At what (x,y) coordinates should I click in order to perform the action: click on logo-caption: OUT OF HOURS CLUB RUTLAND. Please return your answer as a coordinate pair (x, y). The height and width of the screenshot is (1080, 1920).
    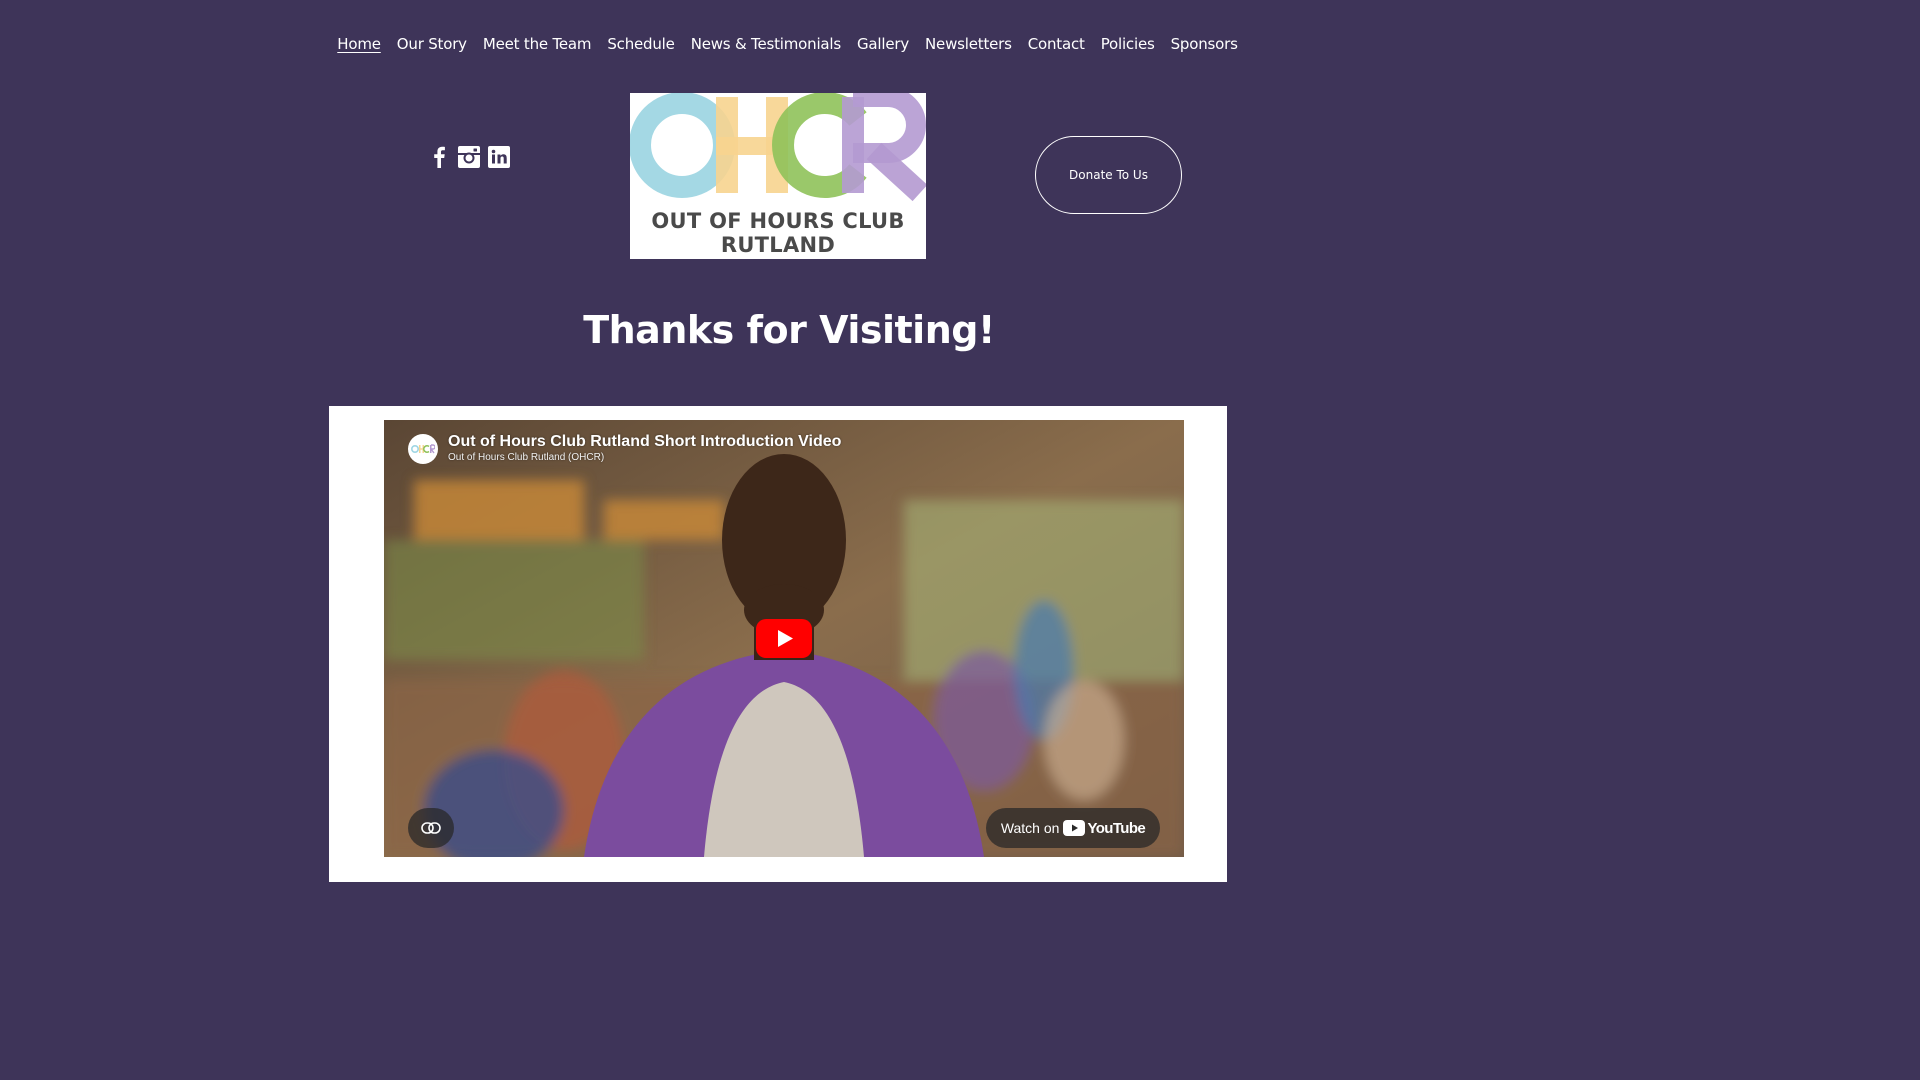
    Looking at the image, I should click on (778, 233).